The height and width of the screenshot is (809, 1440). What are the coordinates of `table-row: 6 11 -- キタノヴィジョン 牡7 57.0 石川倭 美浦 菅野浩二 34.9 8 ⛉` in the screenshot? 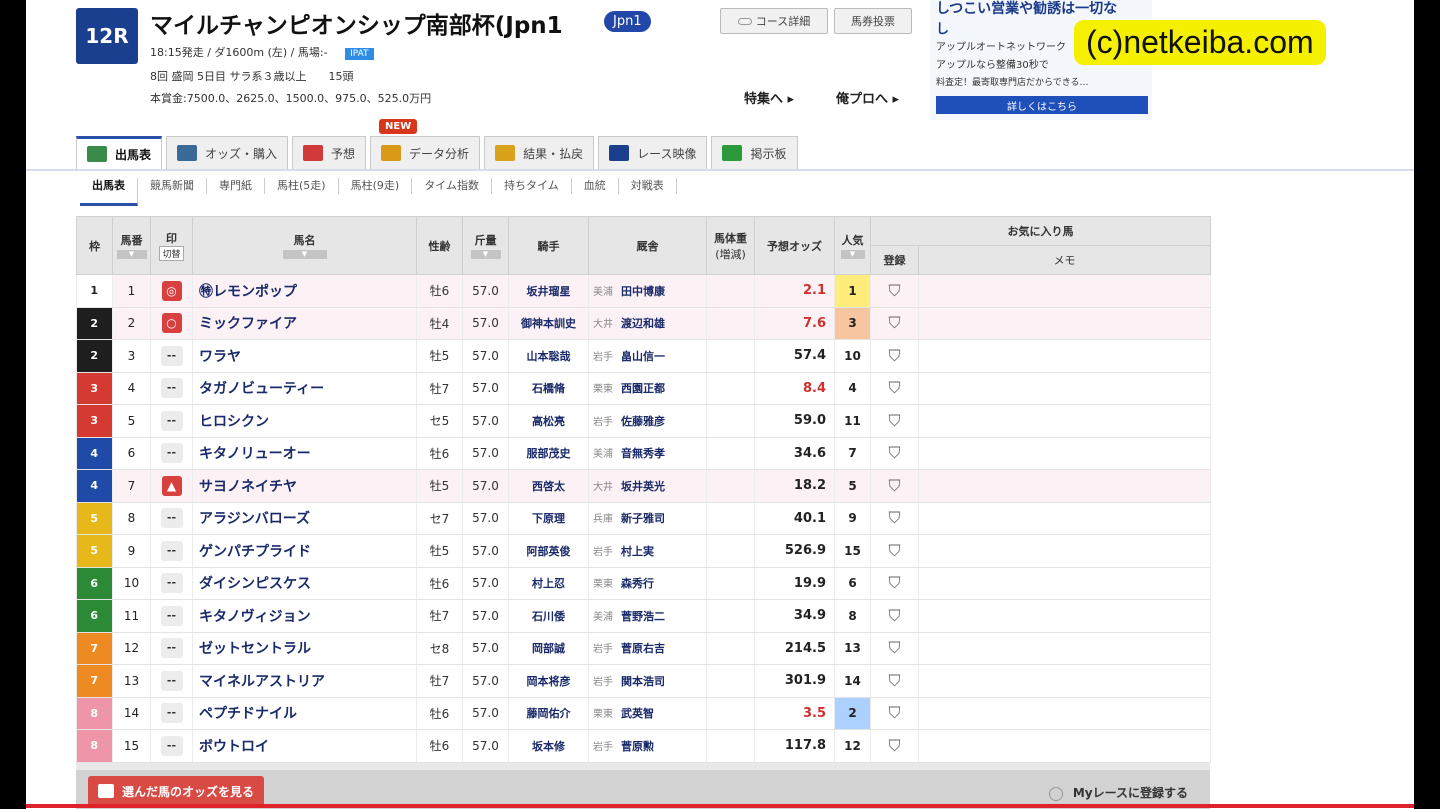 It's located at (643, 616).